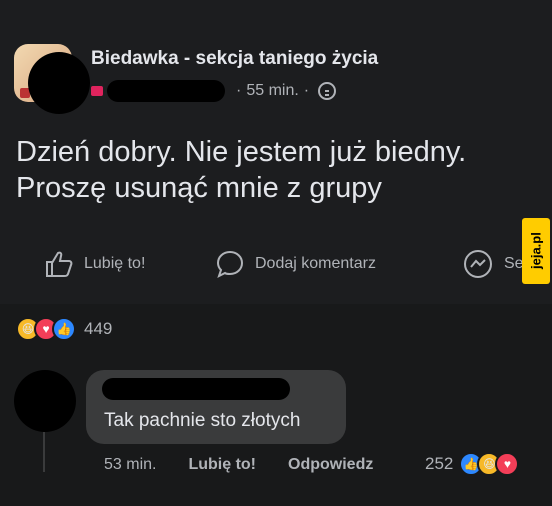 Image resolution: width=552 pixels, height=506 pixels. Describe the element at coordinates (327, 91) in the screenshot. I see `globe-icon` at that location.